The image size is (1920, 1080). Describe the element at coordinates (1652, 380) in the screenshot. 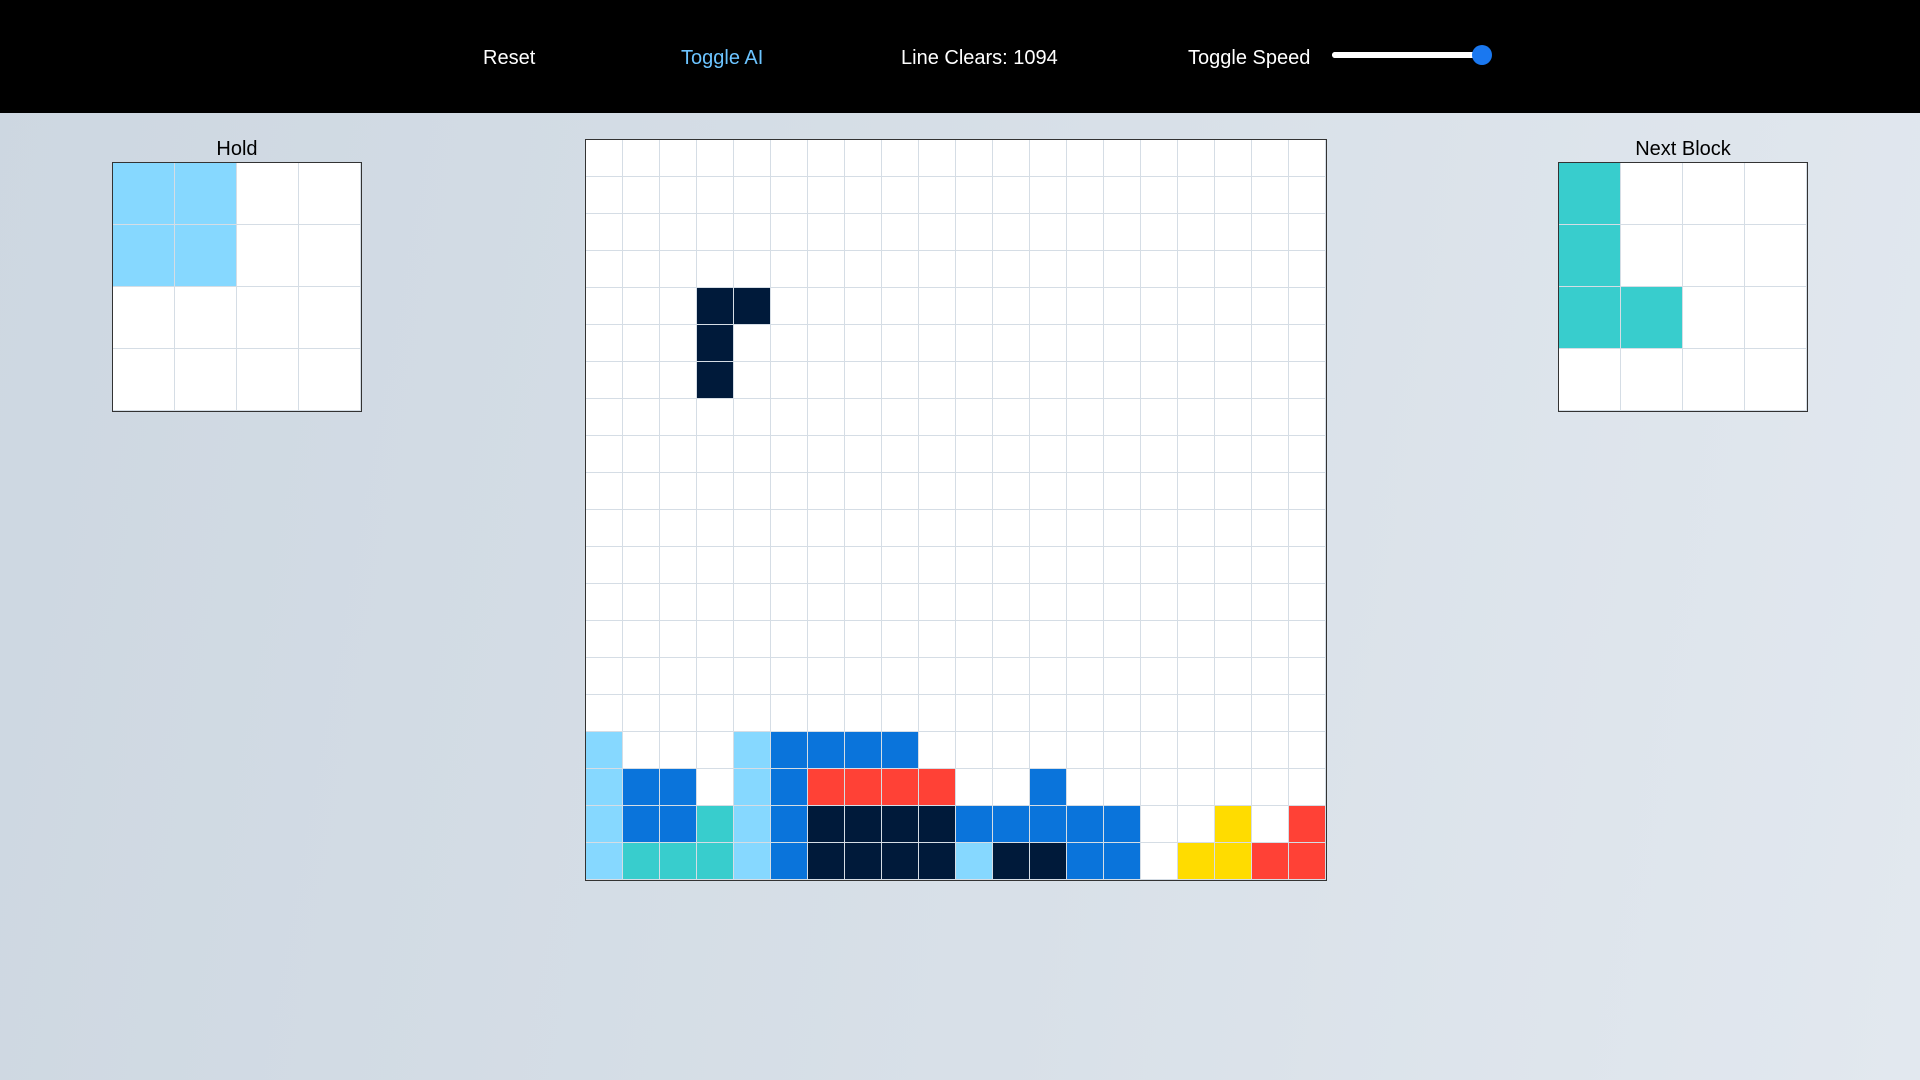

I see `next-cell-empty` at that location.